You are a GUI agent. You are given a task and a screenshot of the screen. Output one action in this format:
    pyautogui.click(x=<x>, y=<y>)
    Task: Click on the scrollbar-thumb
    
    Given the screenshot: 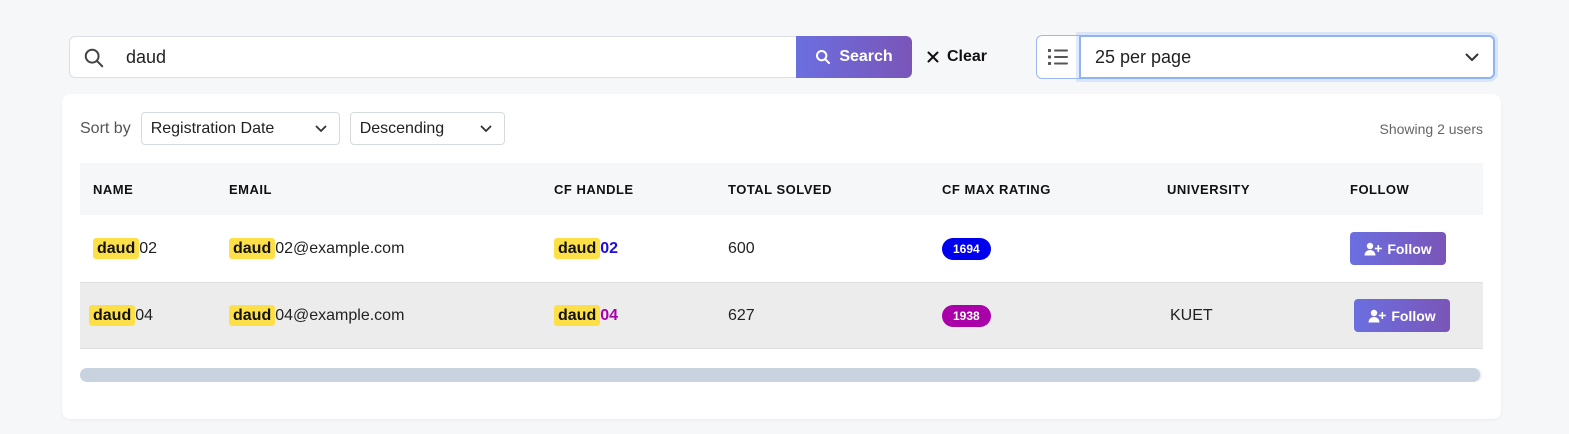 What is the action you would take?
    pyautogui.click(x=780, y=375)
    